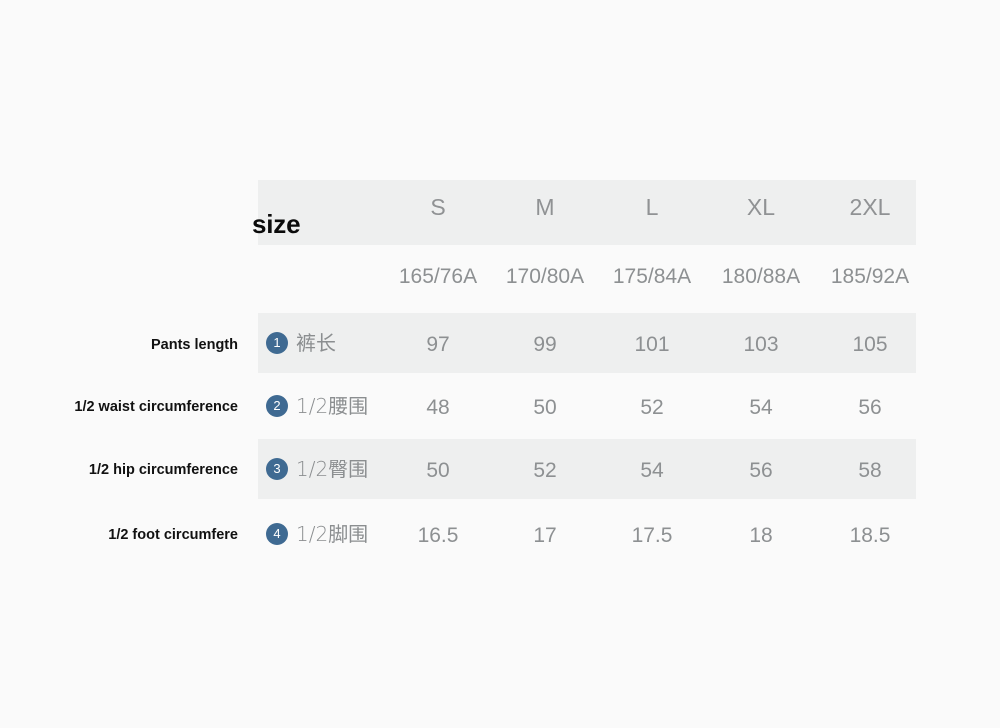 This screenshot has width=1000, height=728. Describe the element at coordinates (545, 407) in the screenshot. I see `cell-waist-m: 50` at that location.